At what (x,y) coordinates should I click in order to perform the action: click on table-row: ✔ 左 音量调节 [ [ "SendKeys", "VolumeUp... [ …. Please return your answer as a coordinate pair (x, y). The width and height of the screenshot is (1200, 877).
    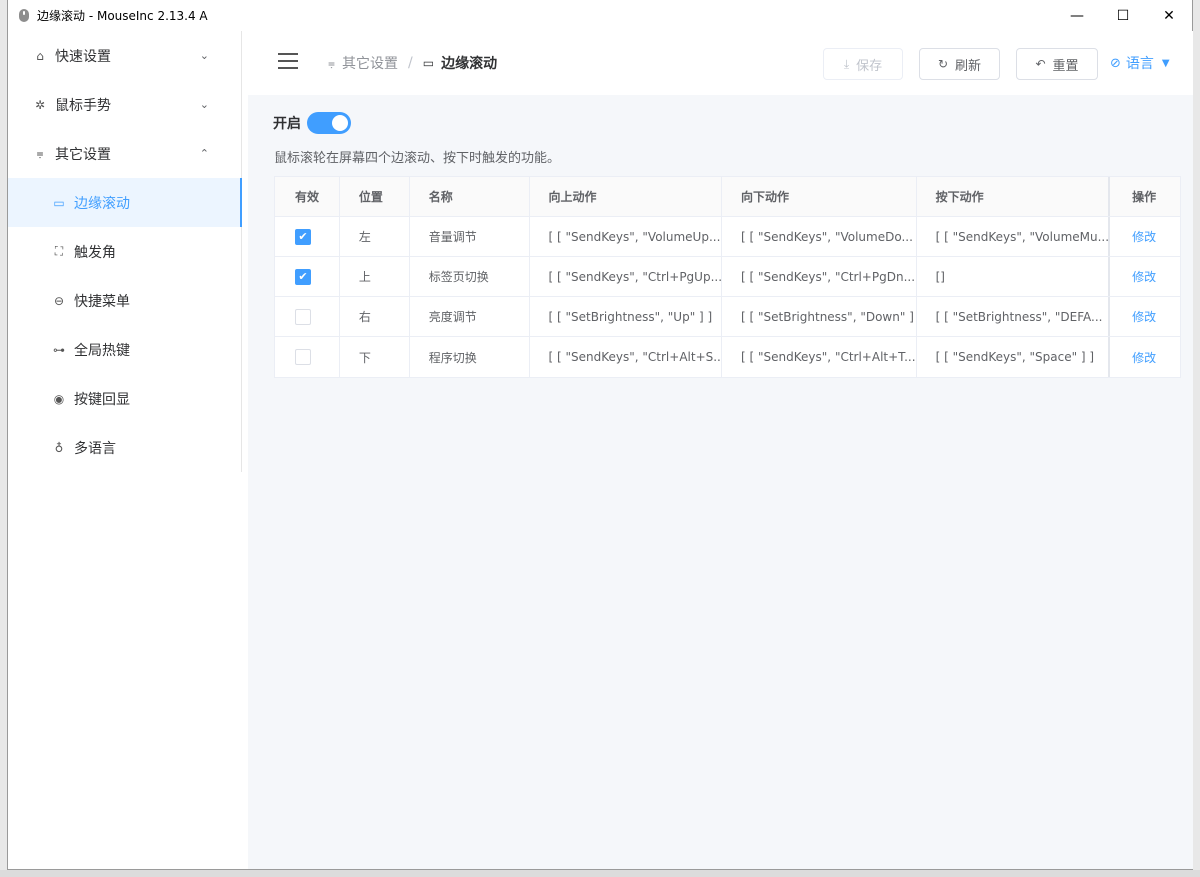
    Looking at the image, I should click on (727, 237).